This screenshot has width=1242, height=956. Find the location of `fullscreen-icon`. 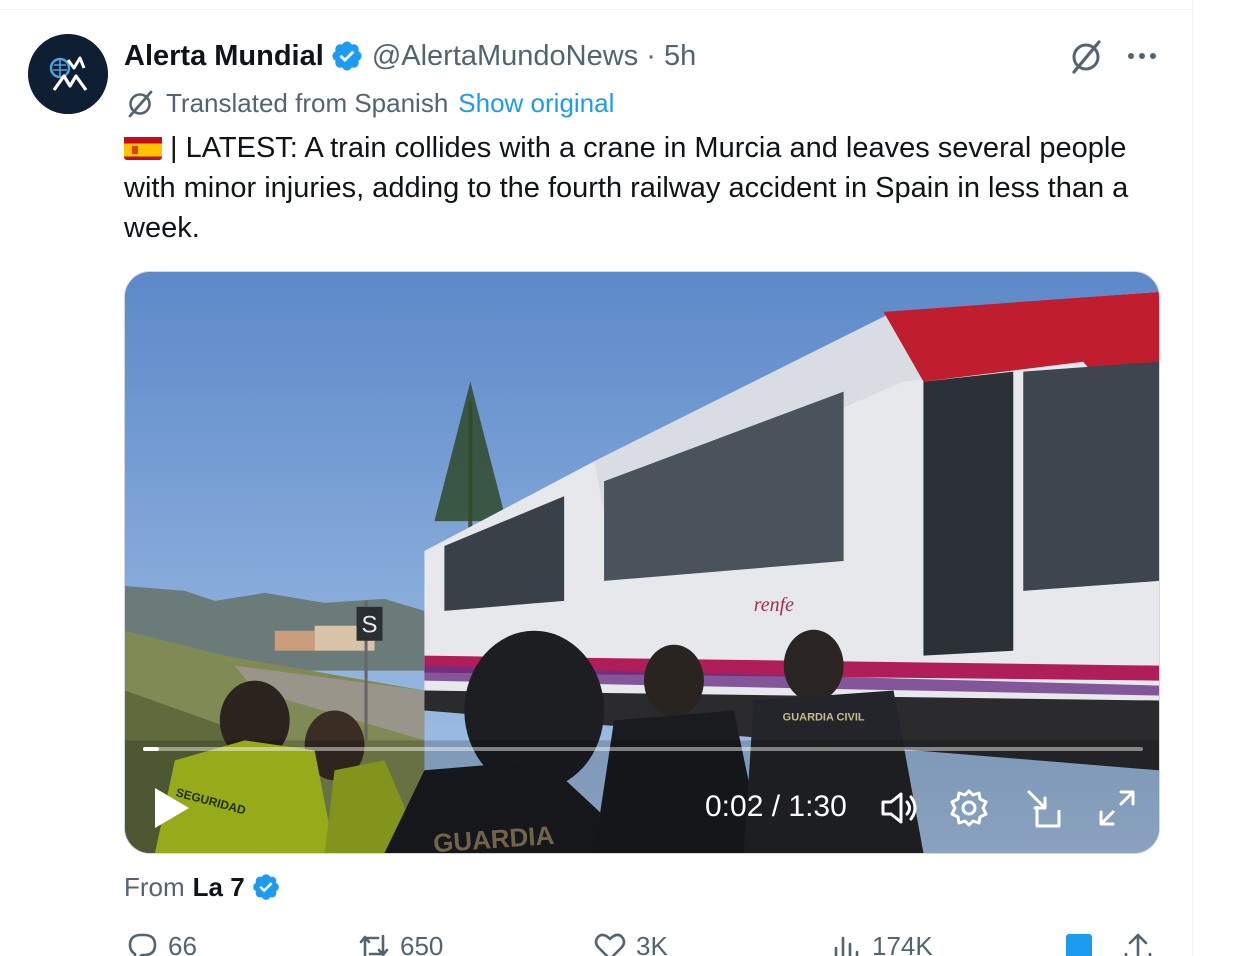

fullscreen-icon is located at coordinates (1117, 808).